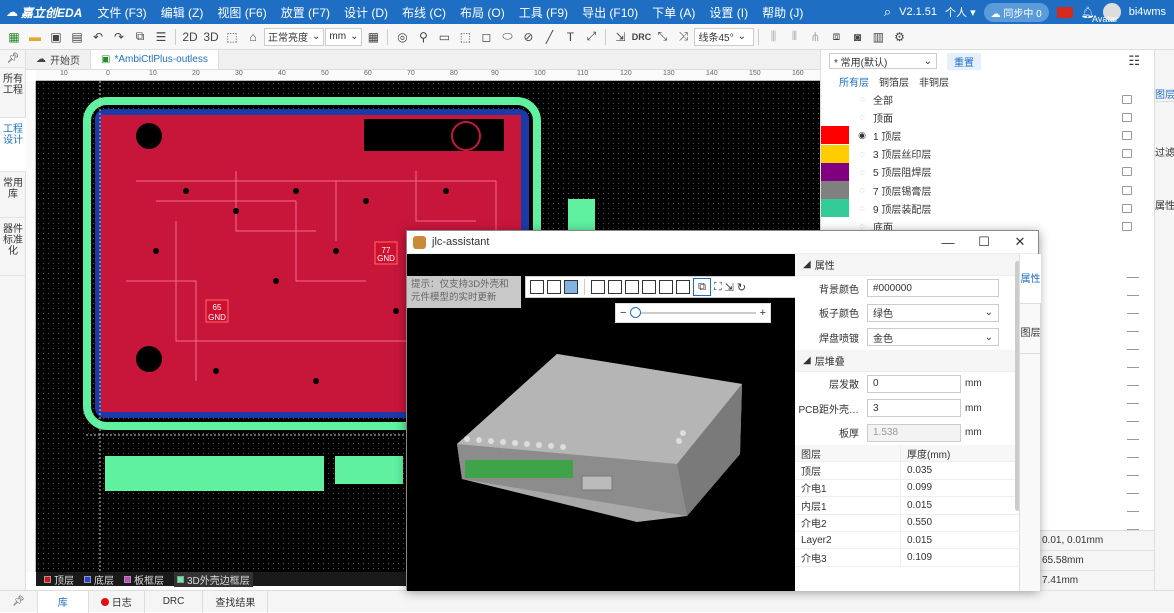 The width and height of the screenshot is (1174, 613). I want to click on view-2d-button: 2D, so click(190, 37).